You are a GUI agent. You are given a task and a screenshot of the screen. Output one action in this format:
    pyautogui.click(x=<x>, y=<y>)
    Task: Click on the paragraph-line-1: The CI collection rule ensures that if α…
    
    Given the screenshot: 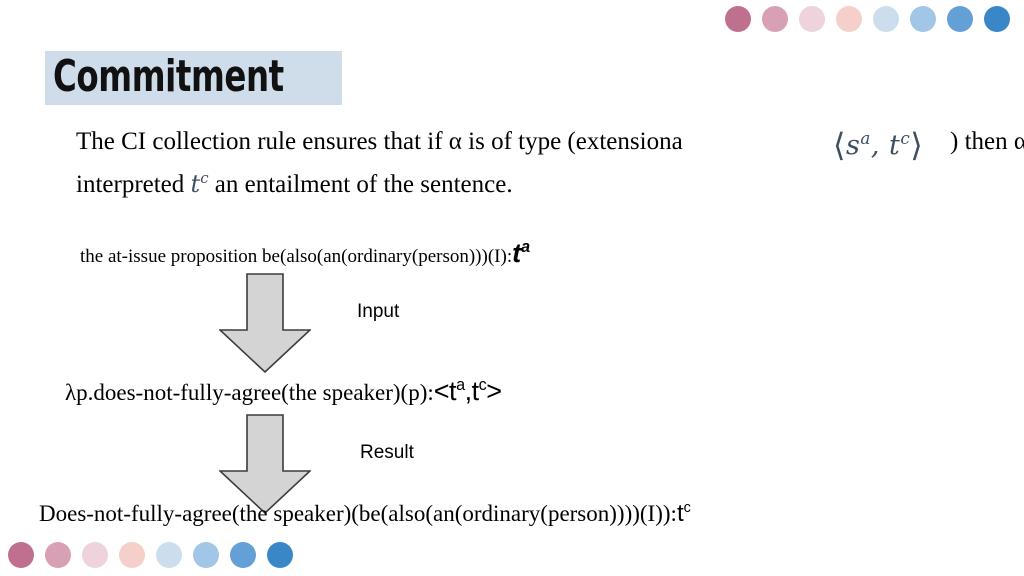 What is the action you would take?
    pyautogui.click(x=550, y=143)
    